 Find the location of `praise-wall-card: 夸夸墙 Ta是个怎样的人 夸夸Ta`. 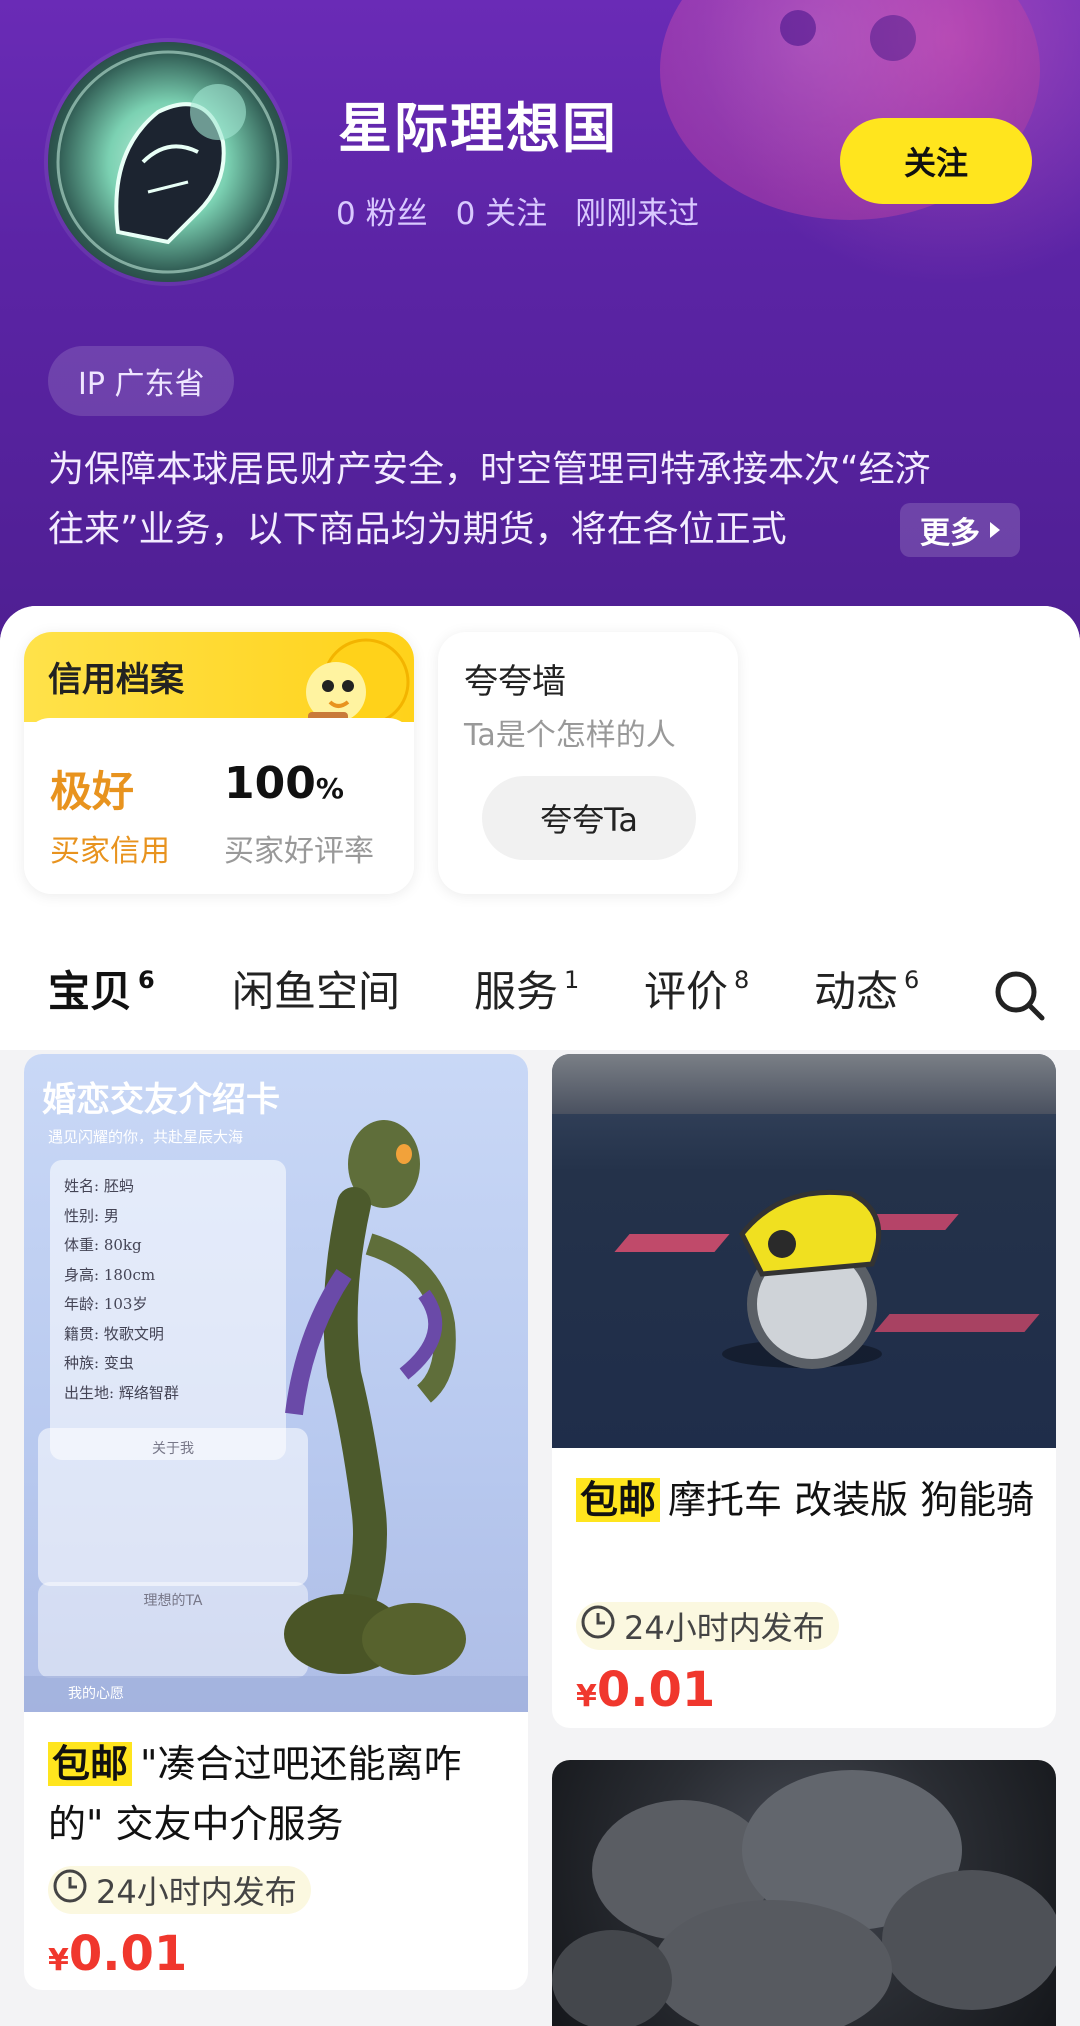

praise-wall-card: 夸夸墙 Ta是个怎样的人 夸夸Ta is located at coordinates (588, 763).